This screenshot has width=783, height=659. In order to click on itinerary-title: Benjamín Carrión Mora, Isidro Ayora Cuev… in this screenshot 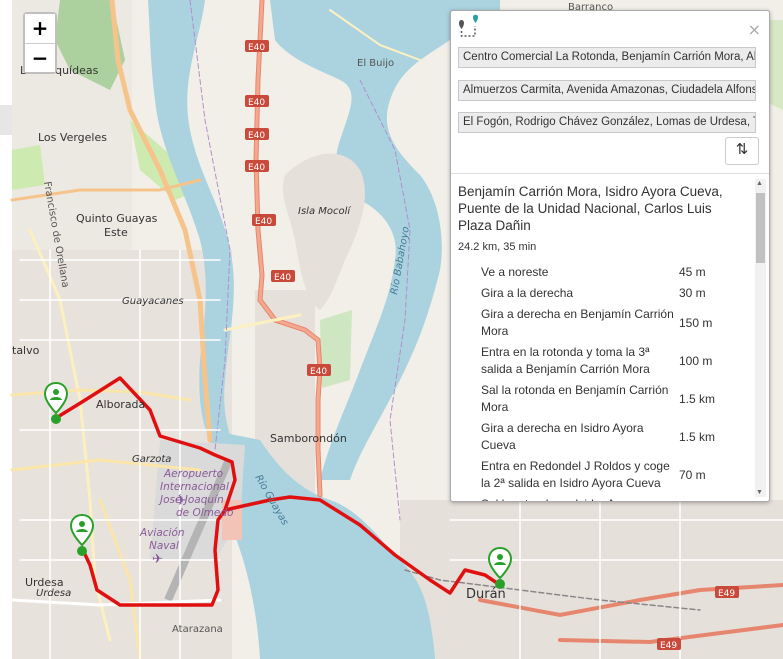, I will do `click(590, 208)`.